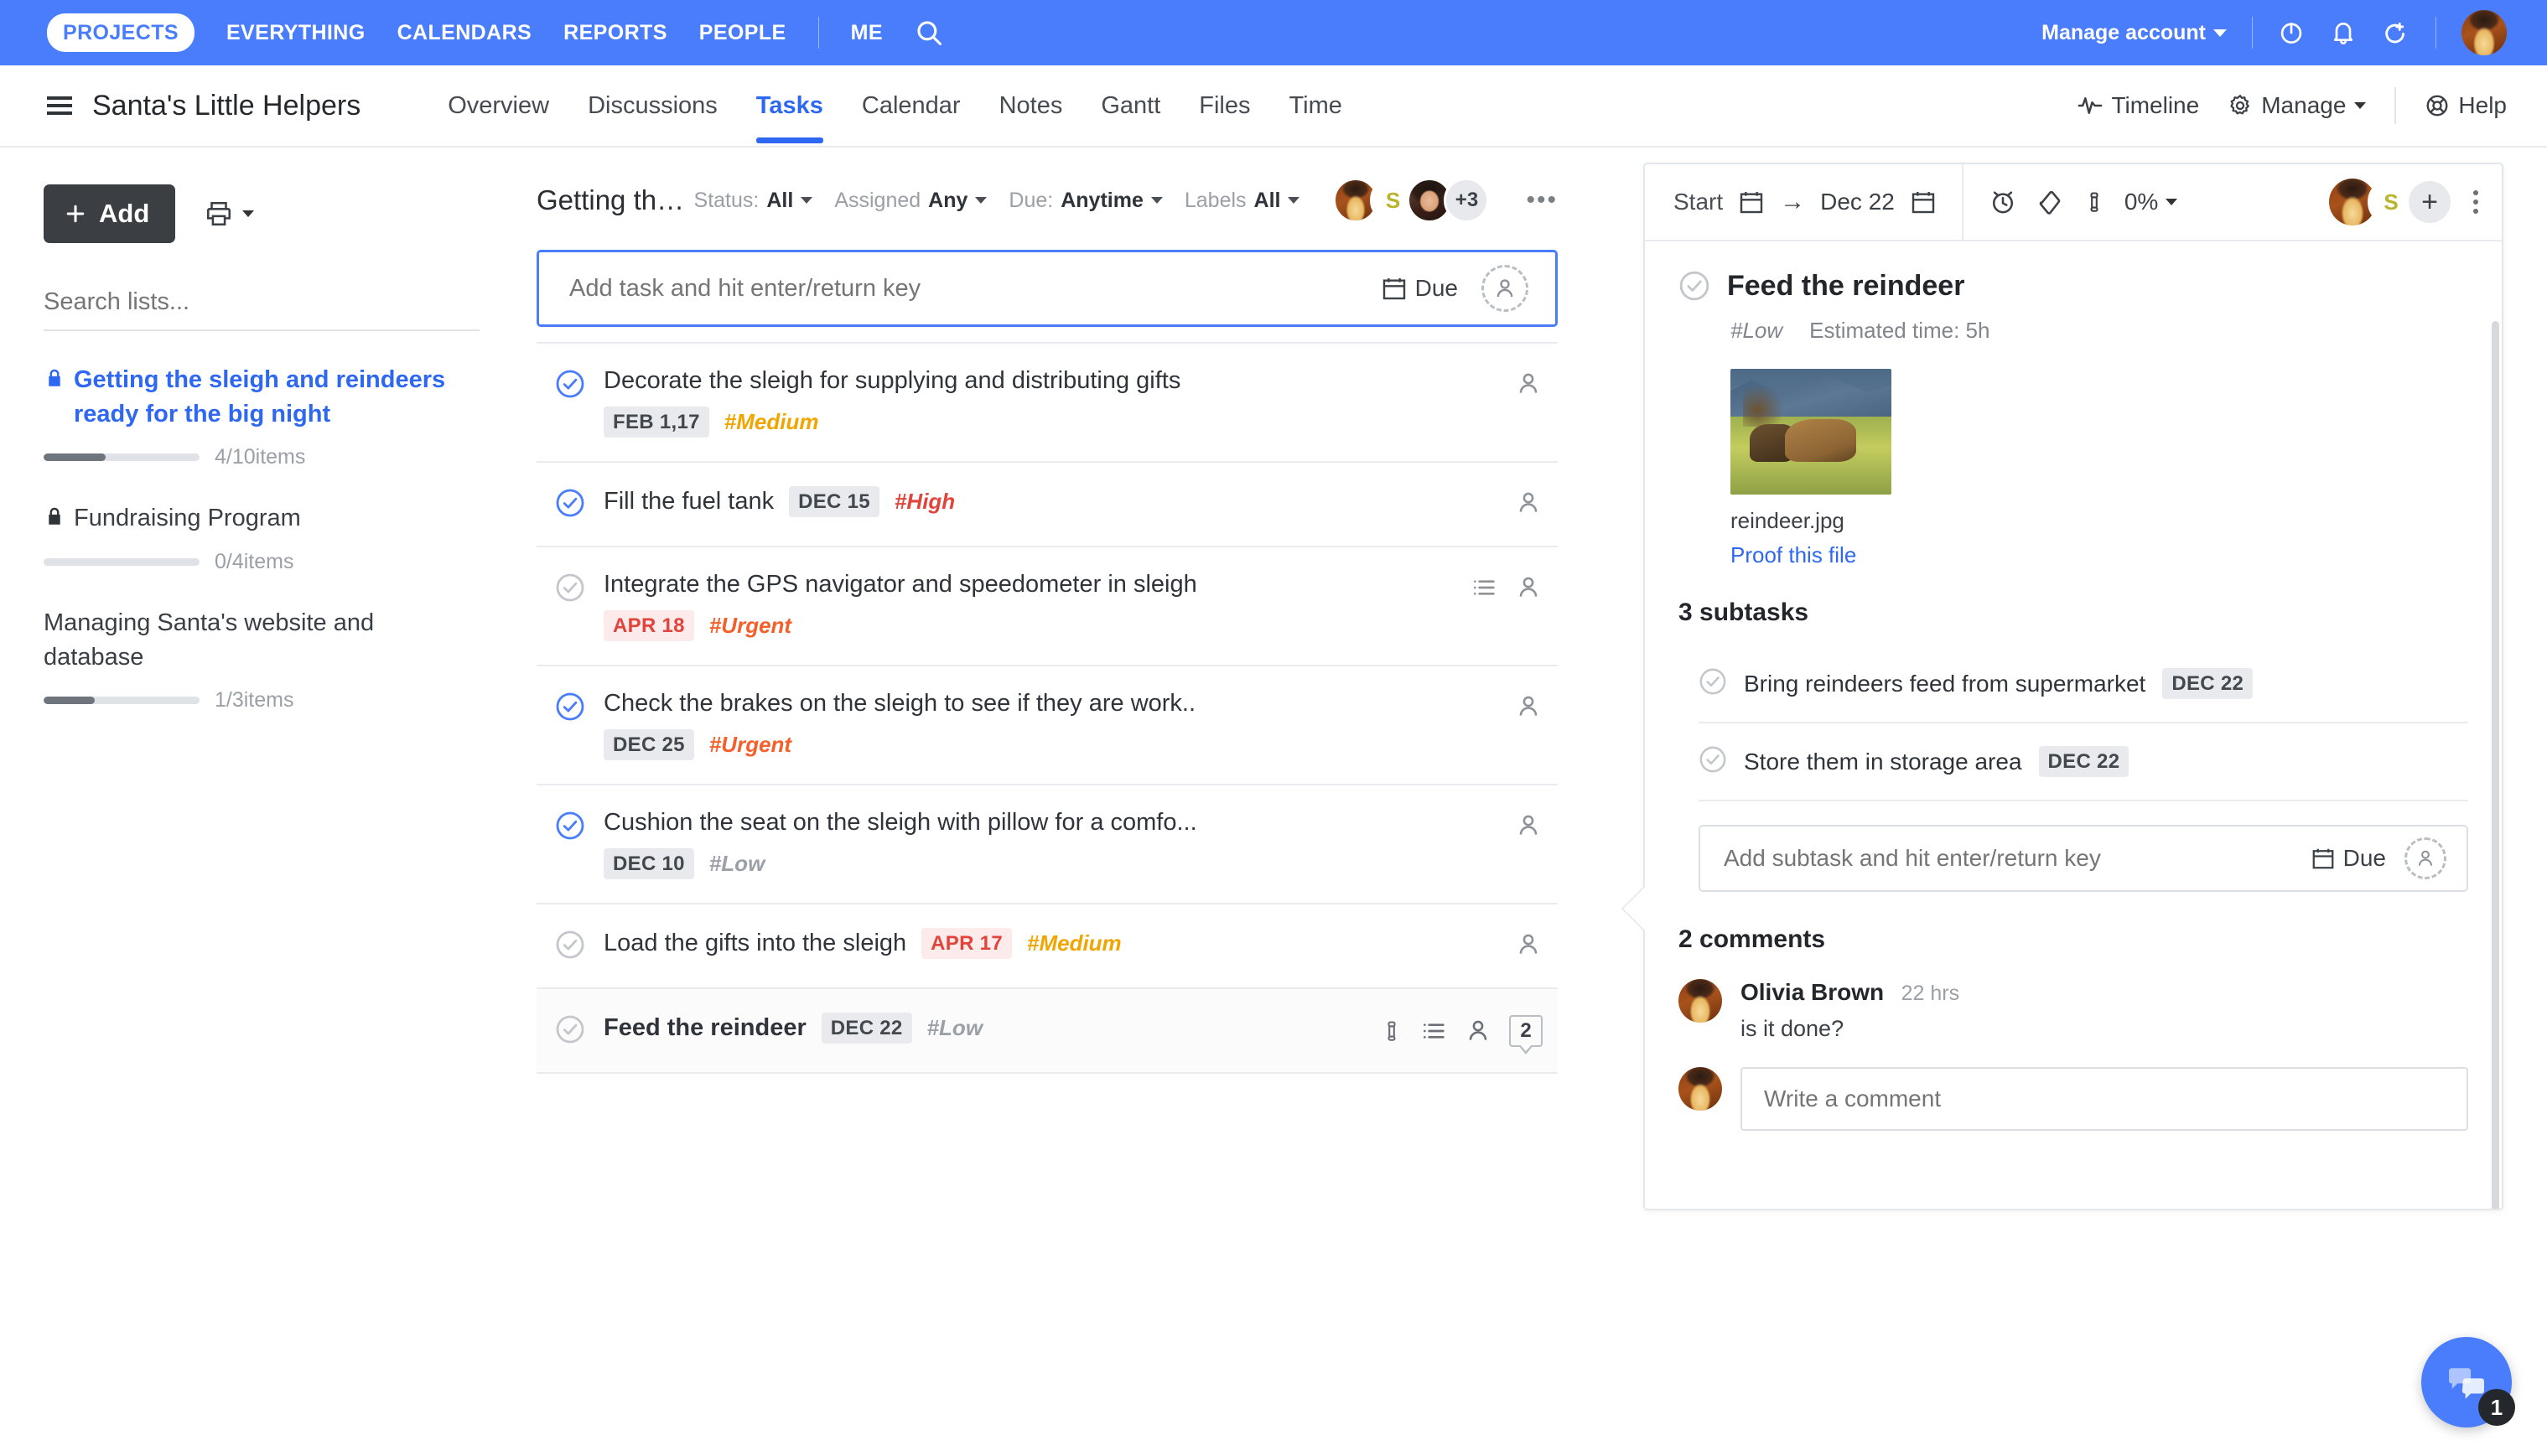 The height and width of the screenshot is (1456, 2547). Describe the element at coordinates (1315, 117) in the screenshot. I see `tab-time: Time` at that location.